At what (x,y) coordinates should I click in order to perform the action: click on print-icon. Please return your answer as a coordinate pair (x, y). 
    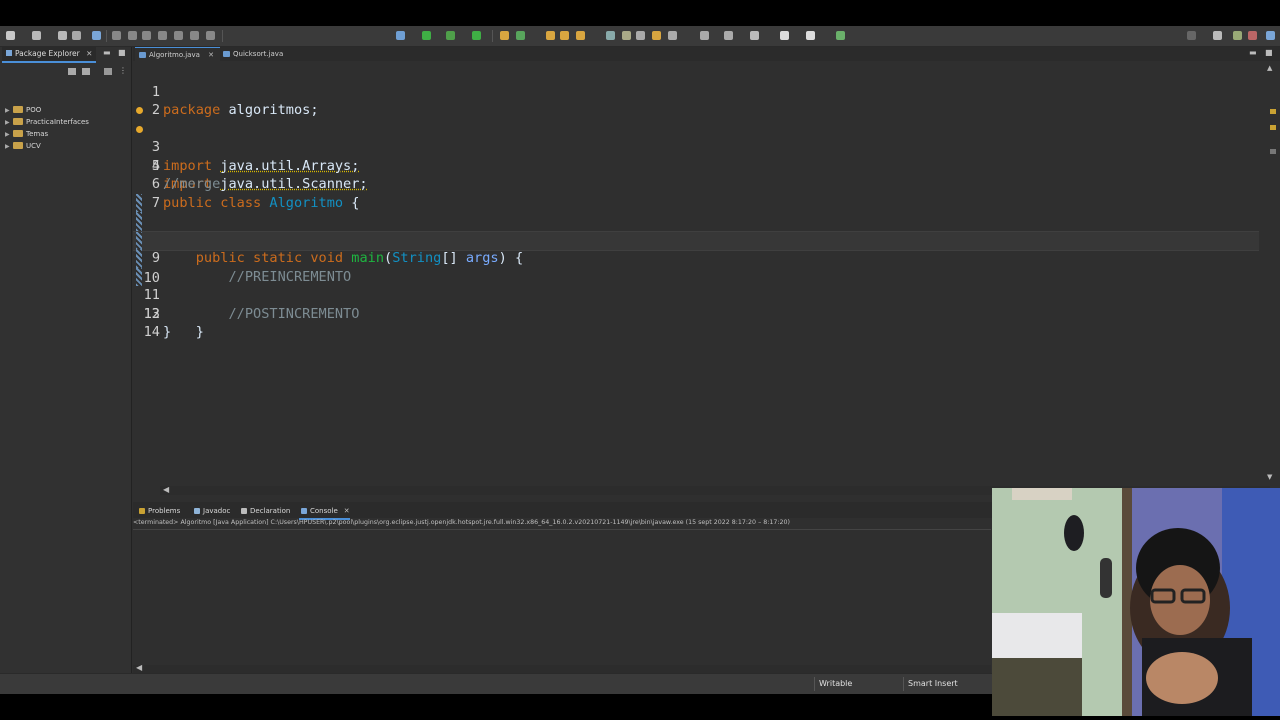
    Looking at the image, I should click on (76, 35).